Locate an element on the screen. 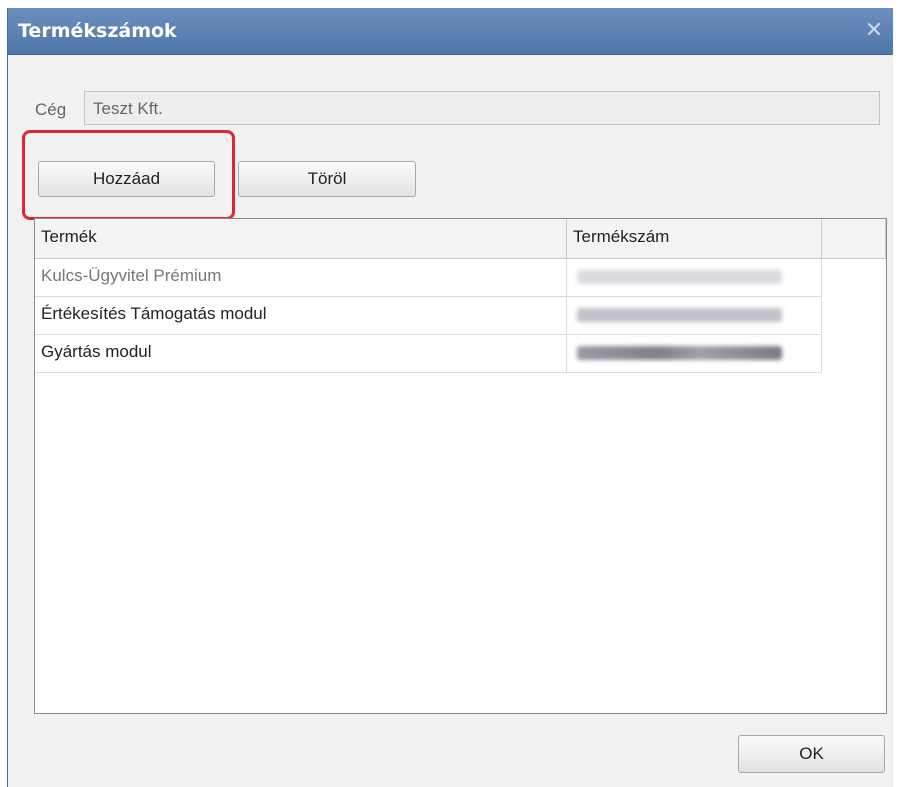 Image resolution: width=899 pixels, height=787 pixels. company-field: Teszt Kft. is located at coordinates (482, 108).